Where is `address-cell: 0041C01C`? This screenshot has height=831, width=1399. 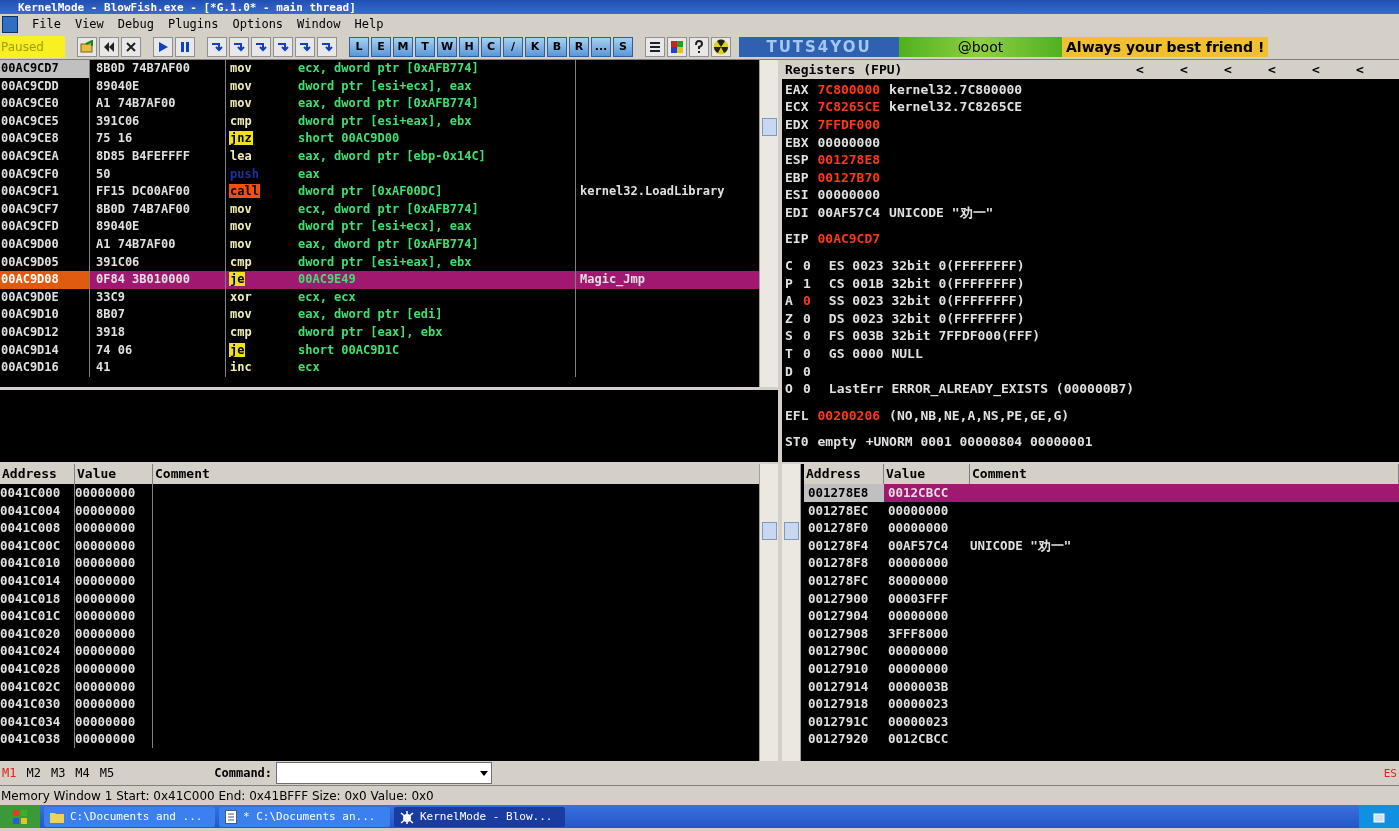 address-cell: 0041C01C is located at coordinates (37, 616).